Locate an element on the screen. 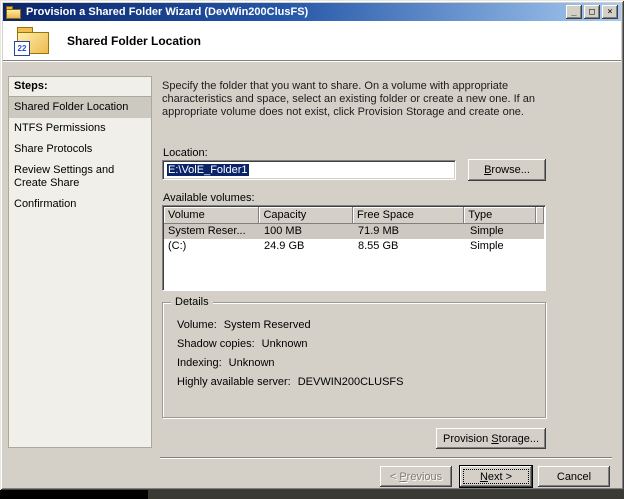 The height and width of the screenshot is (499, 624). minimize-button: _ is located at coordinates (574, 12).